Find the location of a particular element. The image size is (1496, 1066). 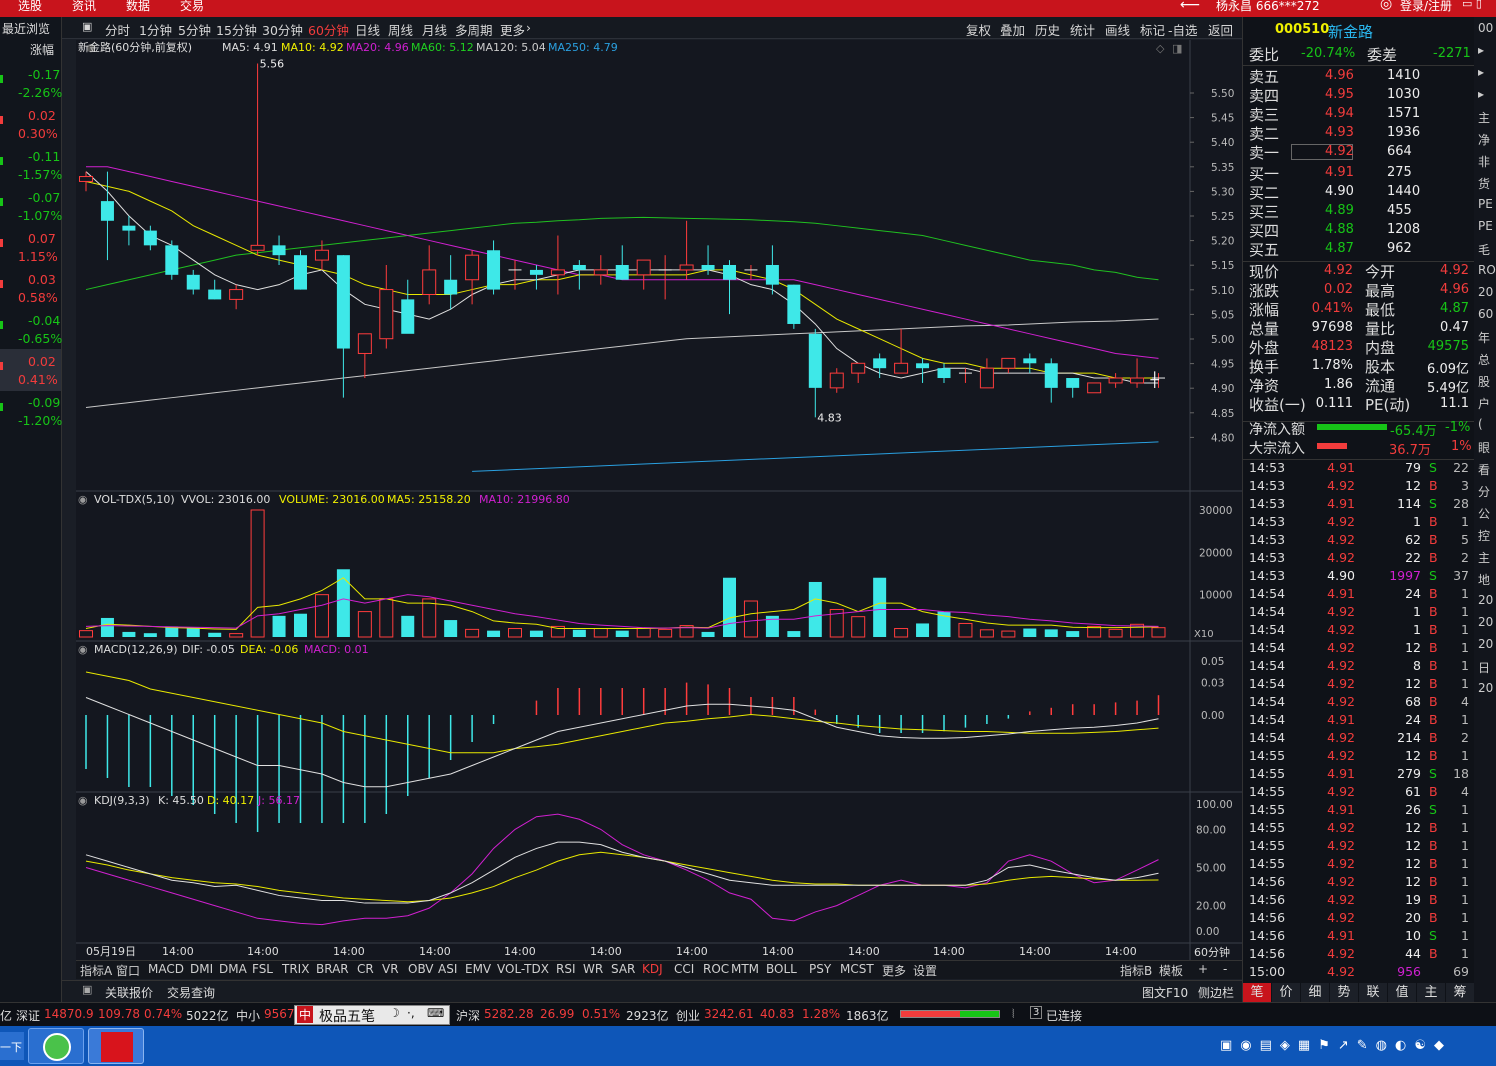

list-item-pct: -1.20% is located at coordinates (40, 420).